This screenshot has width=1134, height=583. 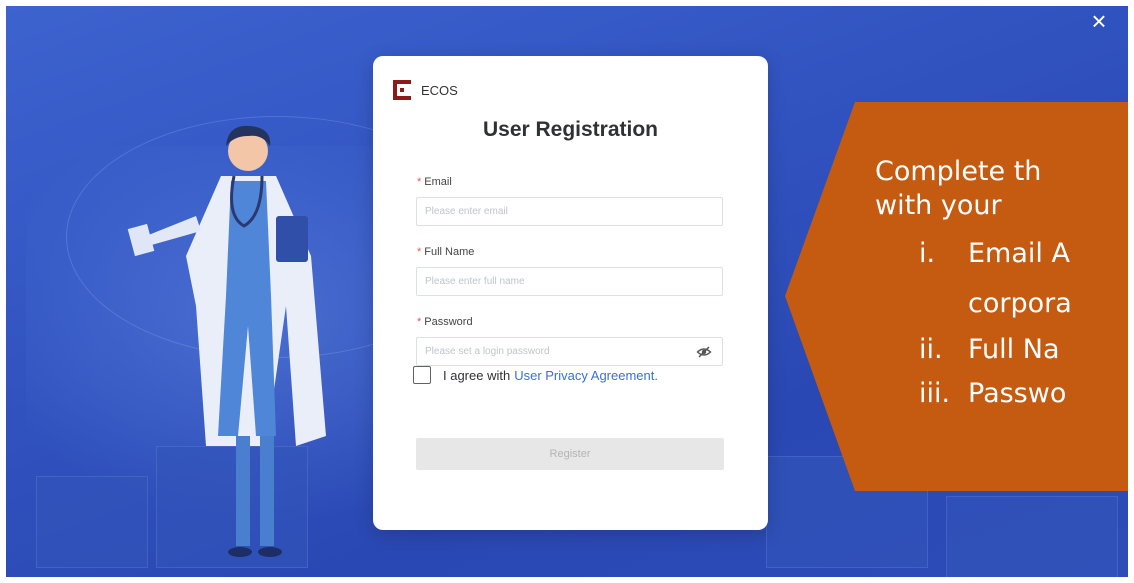 What do you see at coordinates (570, 129) in the screenshot?
I see `page-title: User Registration` at bounding box center [570, 129].